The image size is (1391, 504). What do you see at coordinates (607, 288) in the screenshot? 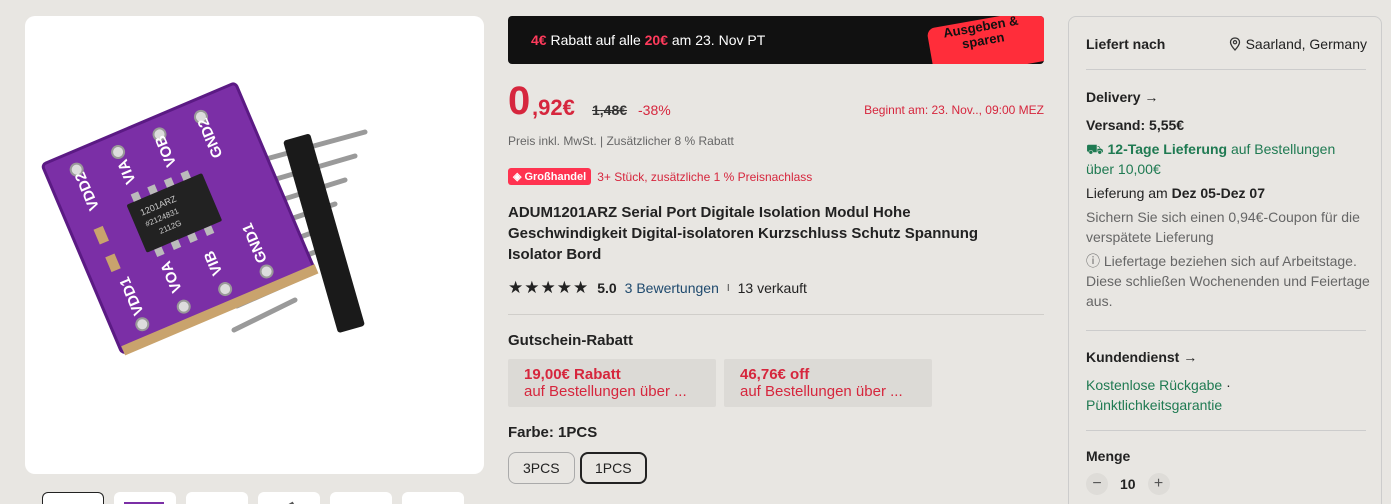
I see `rating-value: 5.0` at bounding box center [607, 288].